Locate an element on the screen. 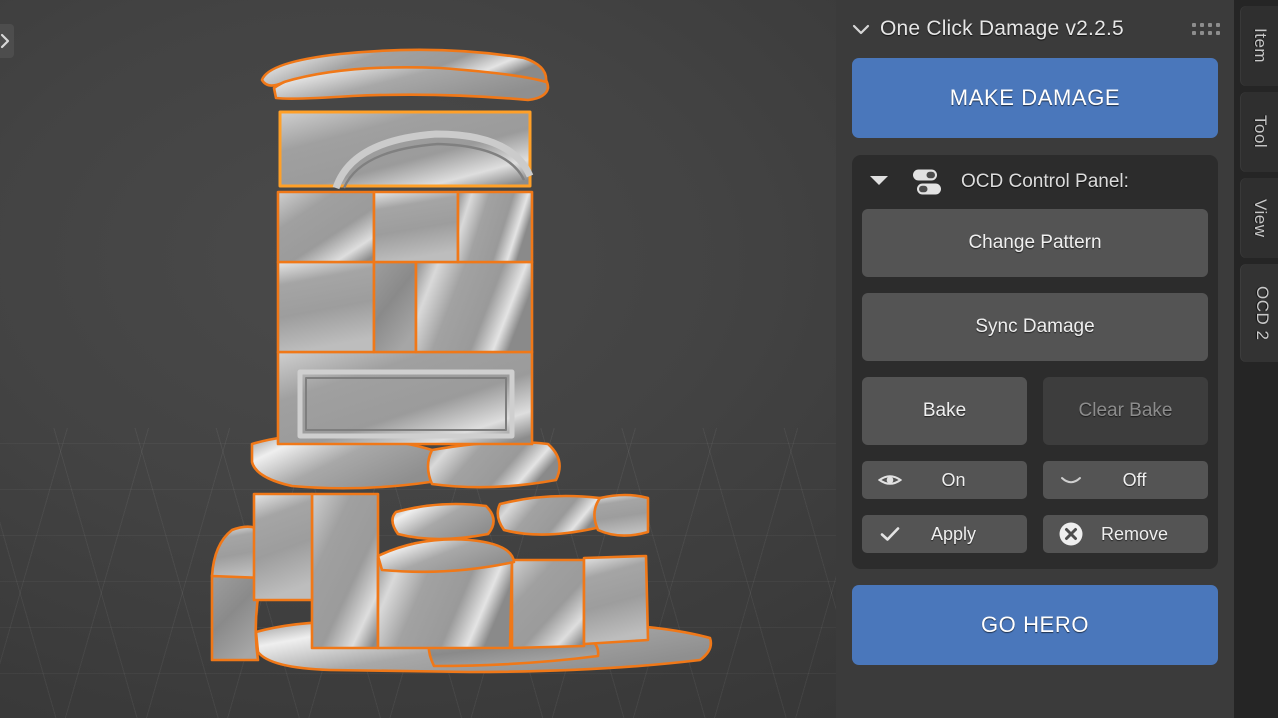  clear-bake-button: Clear Bake is located at coordinates (1125, 411).